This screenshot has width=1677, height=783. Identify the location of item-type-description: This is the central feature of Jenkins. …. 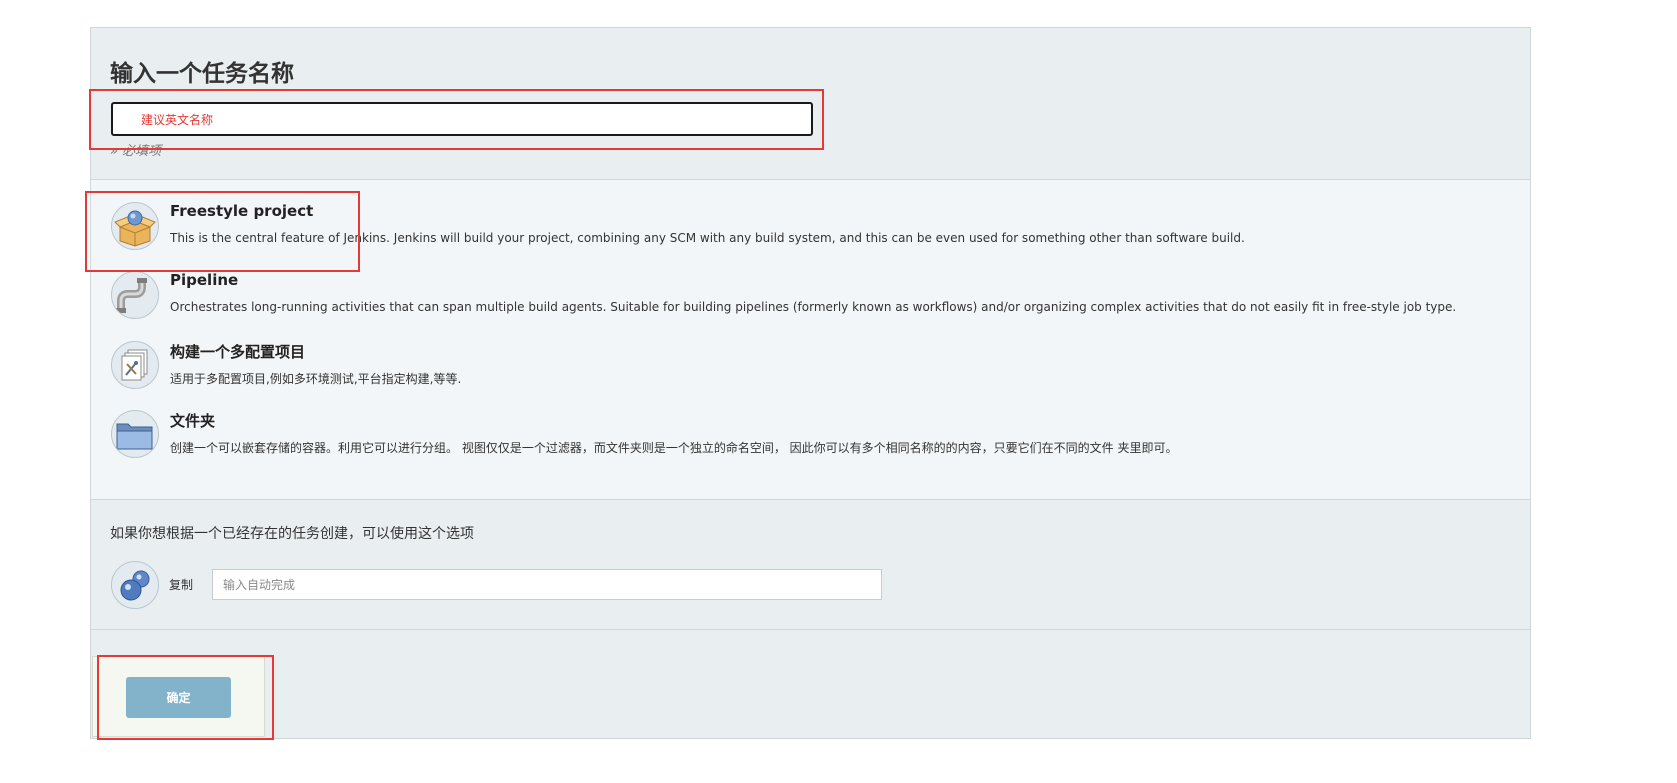
(707, 238).